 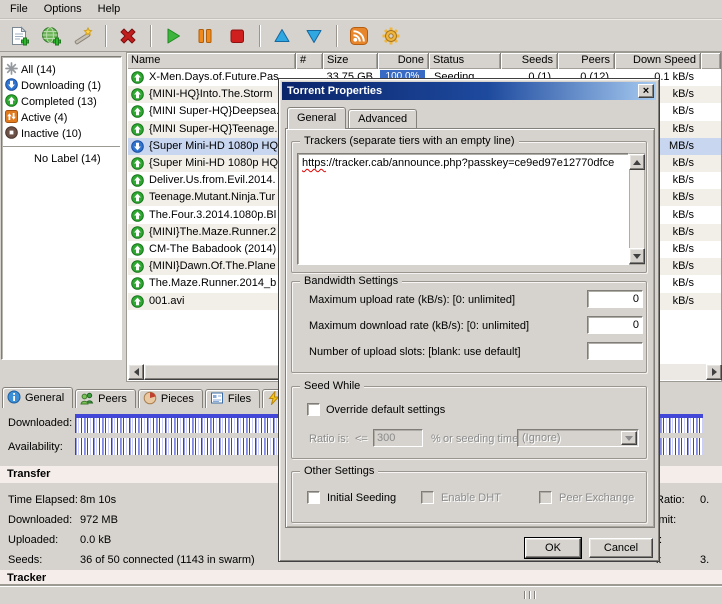 I want to click on add-torrent-button, so click(x=19, y=36).